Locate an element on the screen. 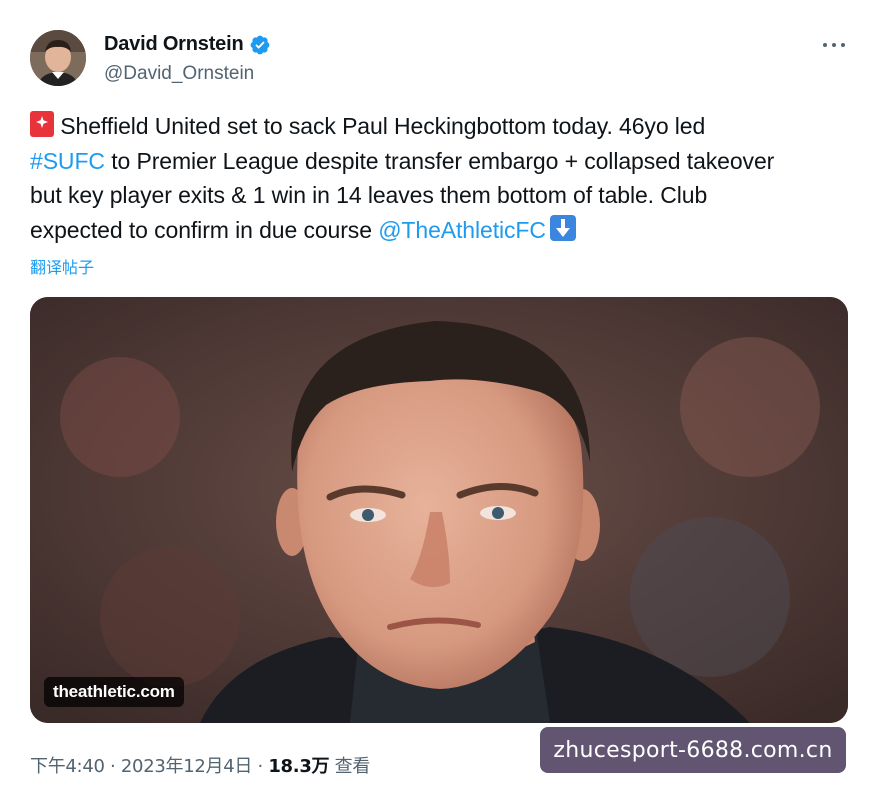 The height and width of the screenshot is (800, 873). author-avatar is located at coordinates (58, 58).